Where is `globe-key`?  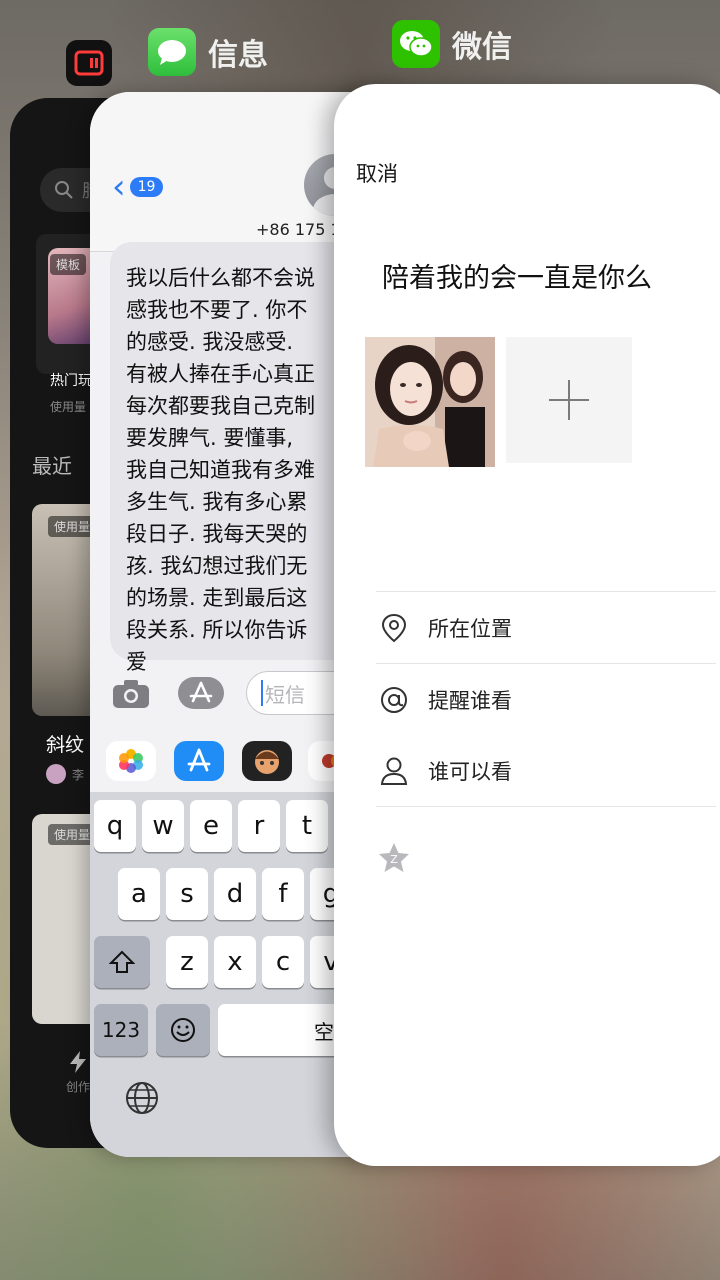
globe-key is located at coordinates (142, 1100).